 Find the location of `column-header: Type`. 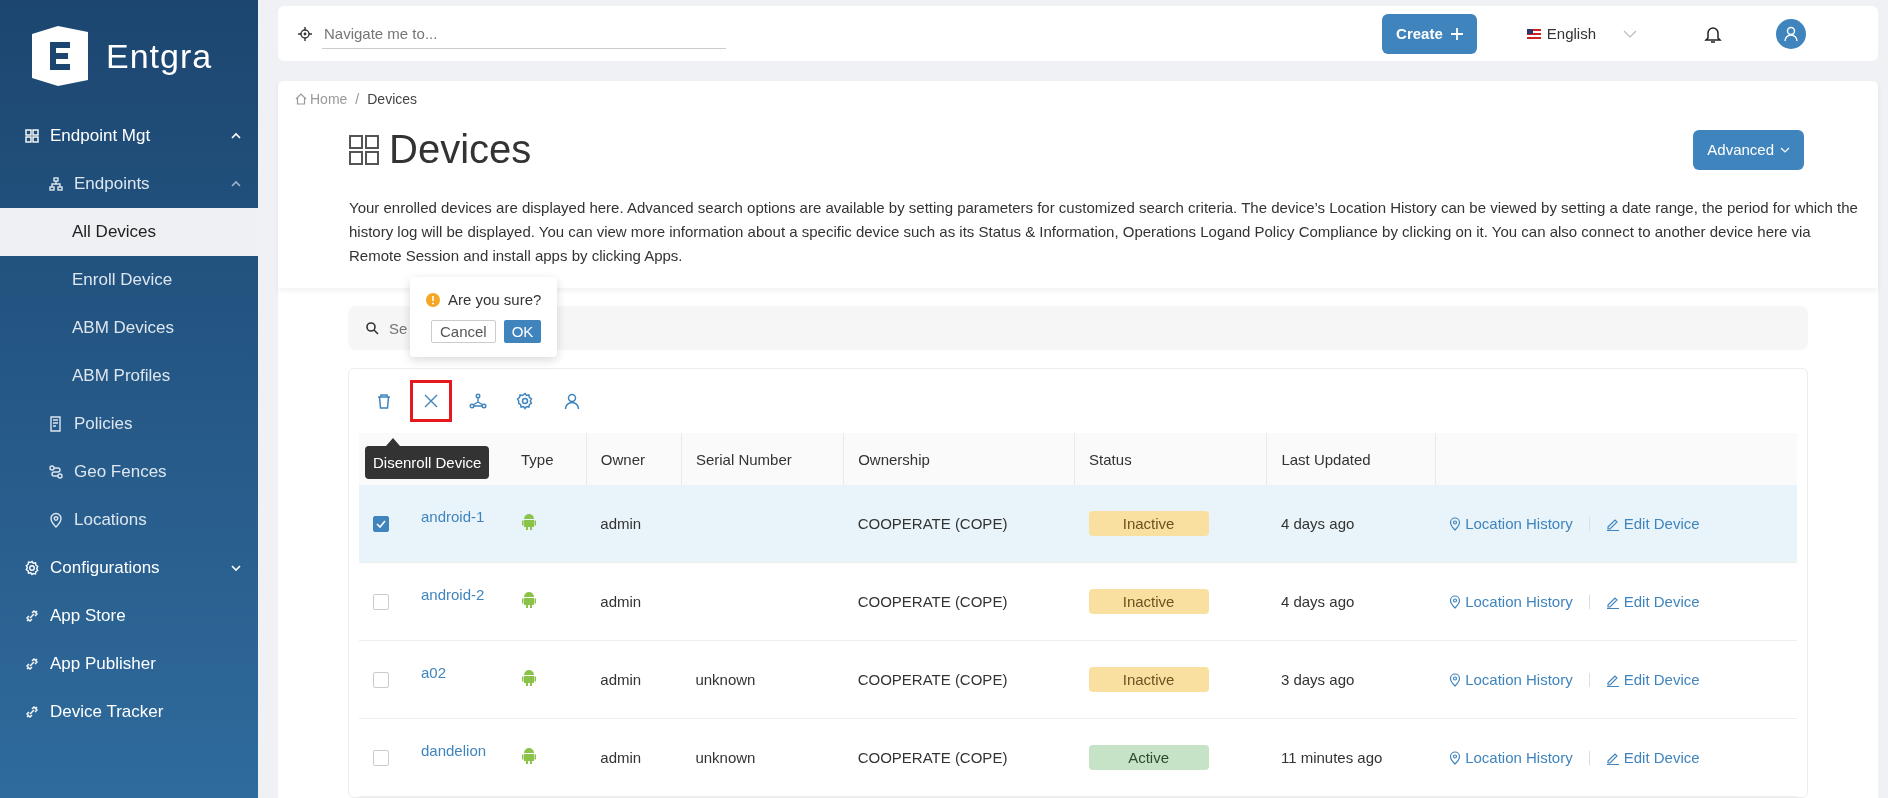

column-header: Type is located at coordinates (547, 459).